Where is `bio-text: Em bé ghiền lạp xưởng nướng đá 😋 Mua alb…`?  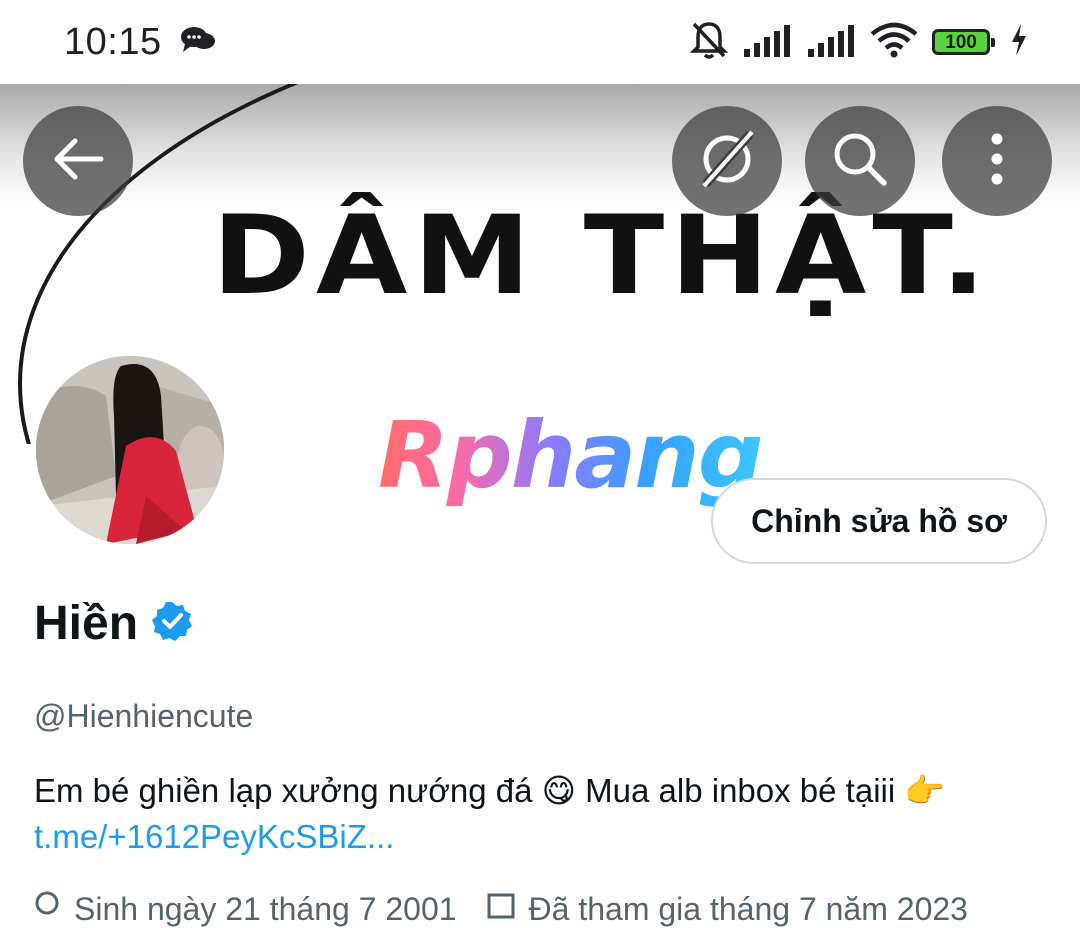
bio-text: Em bé ghiền lạp xưởng nướng đá 😋 Mua alb… is located at coordinates (490, 790).